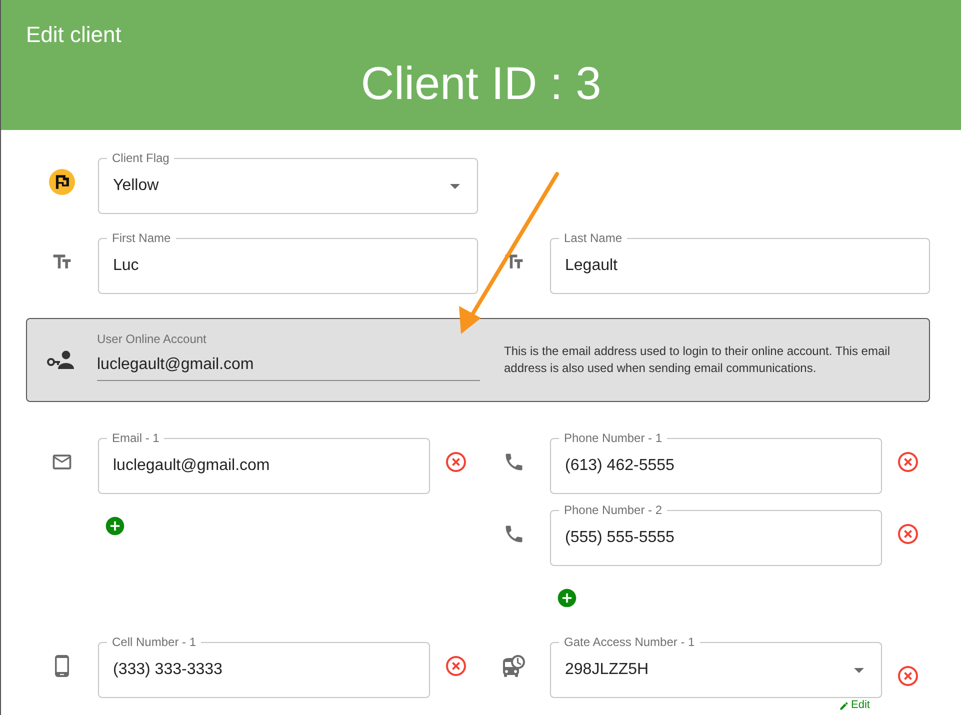  I want to click on dialog-title: Edit client, so click(74, 35).